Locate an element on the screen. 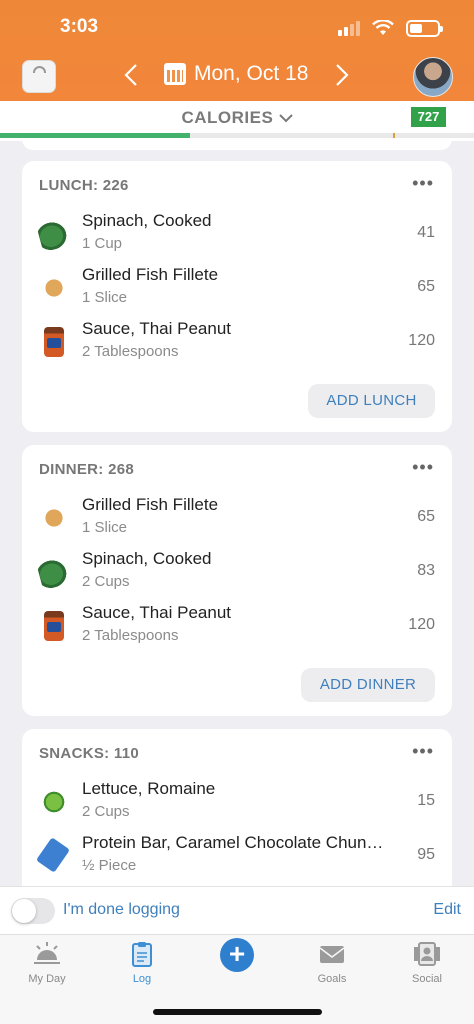 This screenshot has width=474, height=1024. add-dinner-button: ADD DINNER is located at coordinates (368, 685).